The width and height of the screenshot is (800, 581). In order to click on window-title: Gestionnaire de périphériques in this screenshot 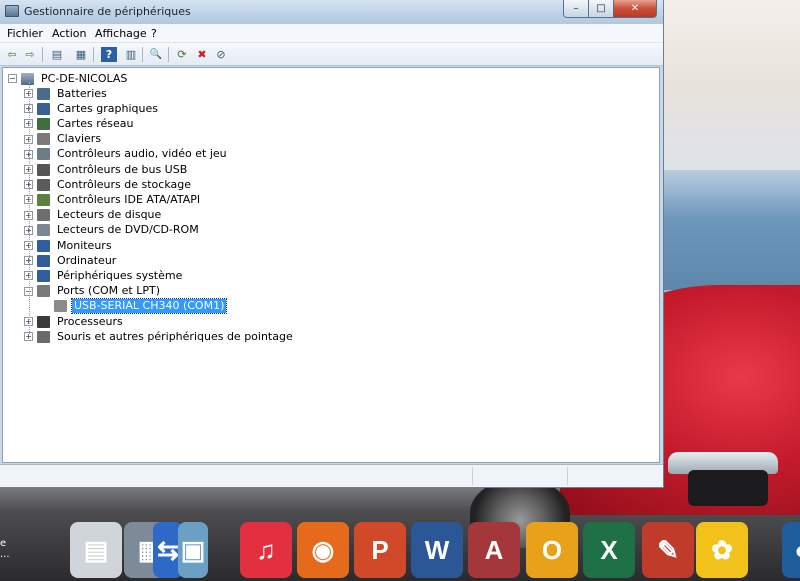, I will do `click(107, 11)`.